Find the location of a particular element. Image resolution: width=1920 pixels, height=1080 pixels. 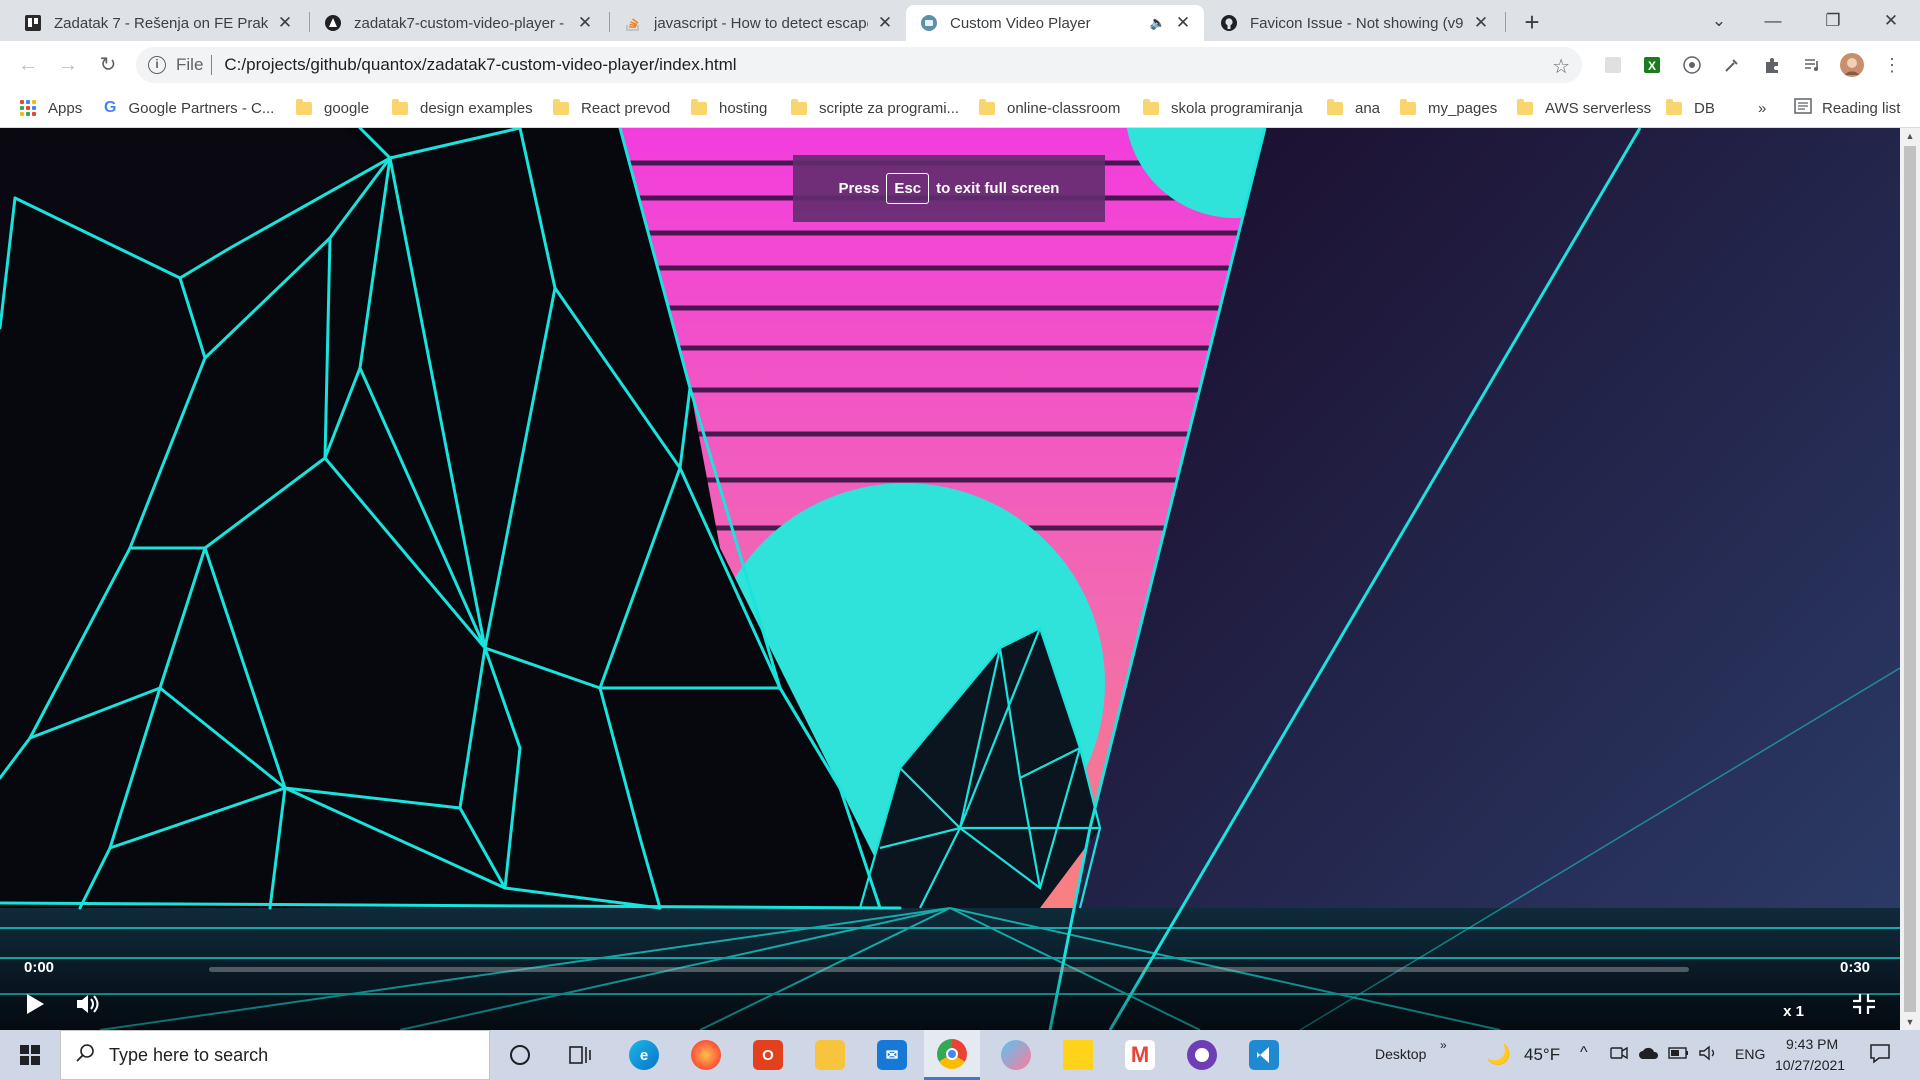

volume-button is located at coordinates (88, 1006).